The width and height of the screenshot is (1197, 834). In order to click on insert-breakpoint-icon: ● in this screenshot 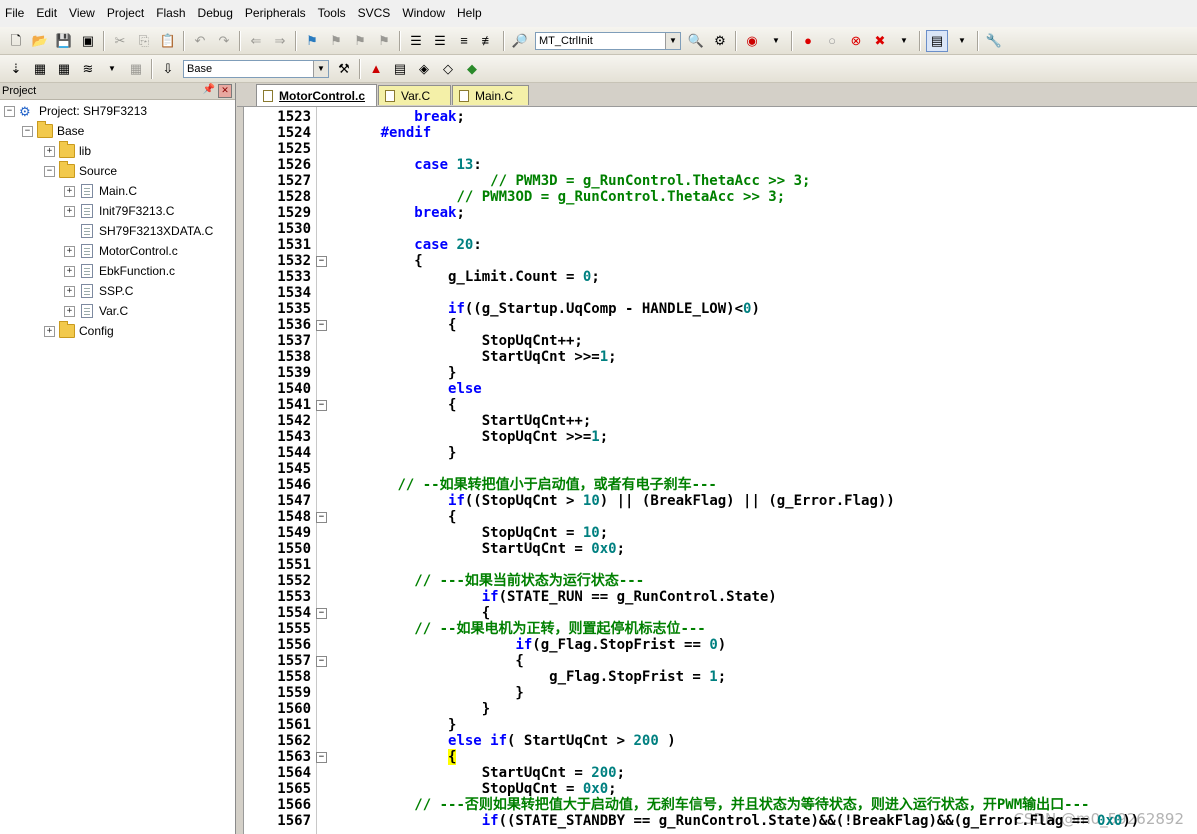, I will do `click(808, 41)`.